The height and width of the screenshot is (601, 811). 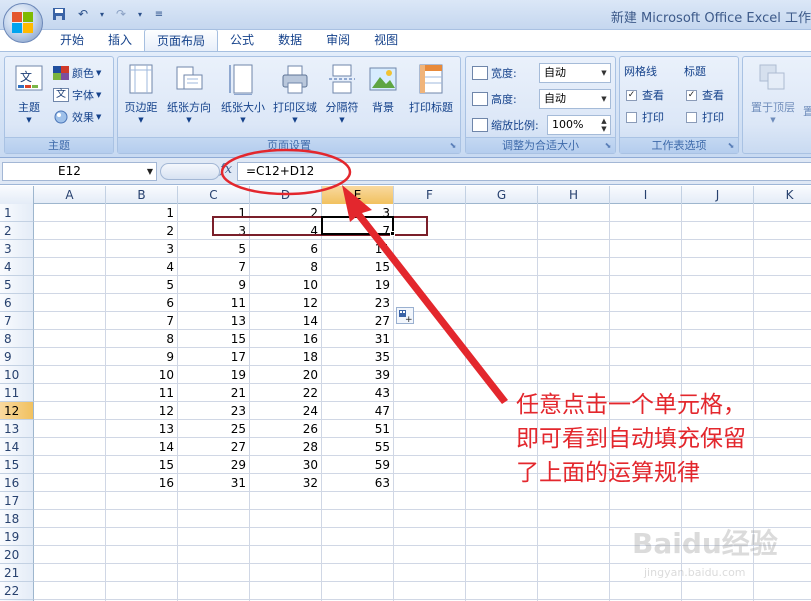 I want to click on tab-formulas: 公式, so click(x=242, y=40).